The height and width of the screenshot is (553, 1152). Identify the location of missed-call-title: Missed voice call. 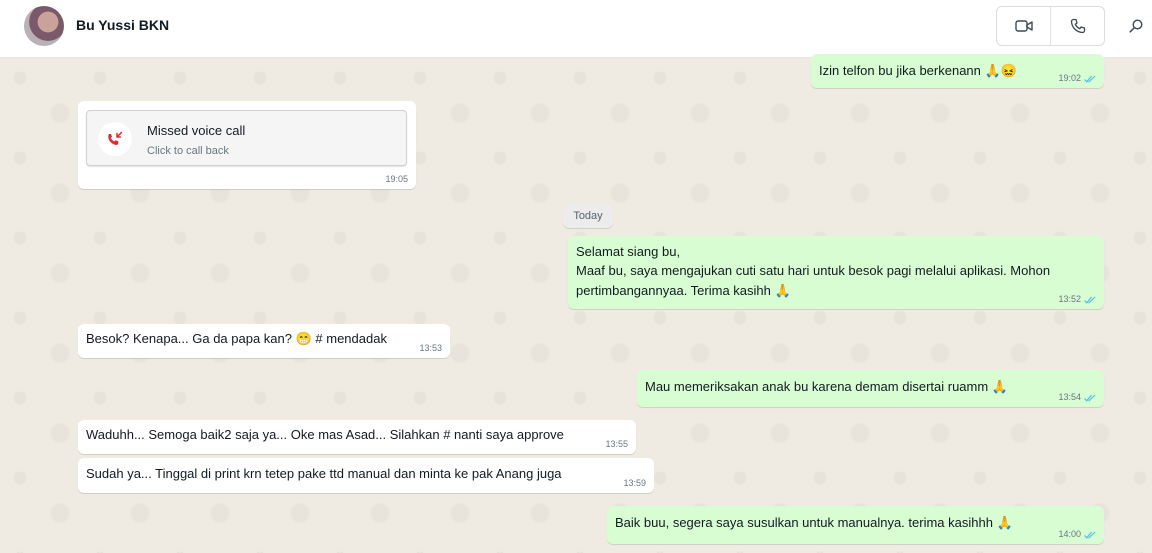
(196, 130).